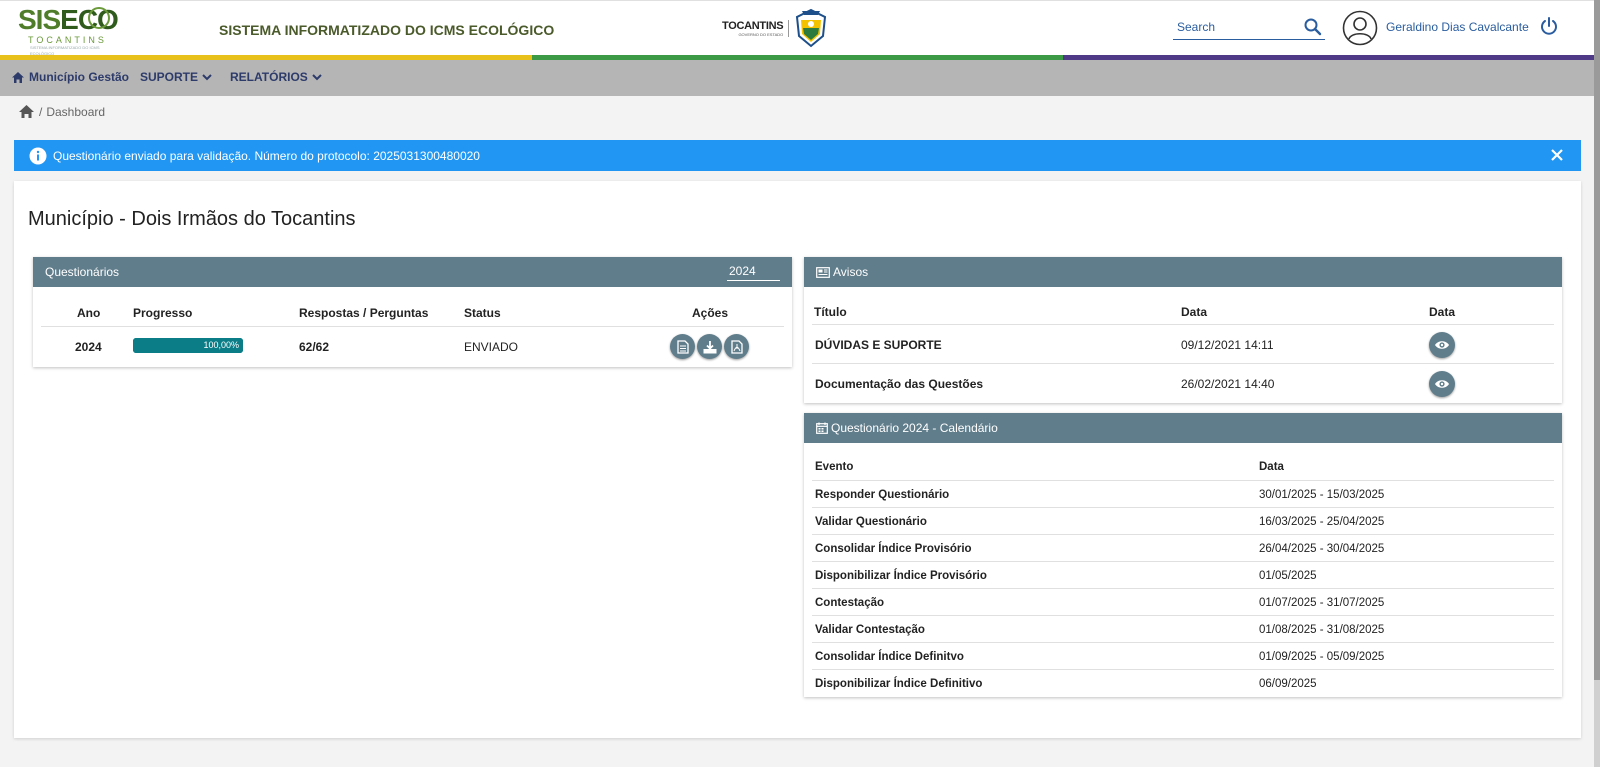  Describe the element at coordinates (221, 345) in the screenshot. I see `progress-label: 100,00%` at that location.